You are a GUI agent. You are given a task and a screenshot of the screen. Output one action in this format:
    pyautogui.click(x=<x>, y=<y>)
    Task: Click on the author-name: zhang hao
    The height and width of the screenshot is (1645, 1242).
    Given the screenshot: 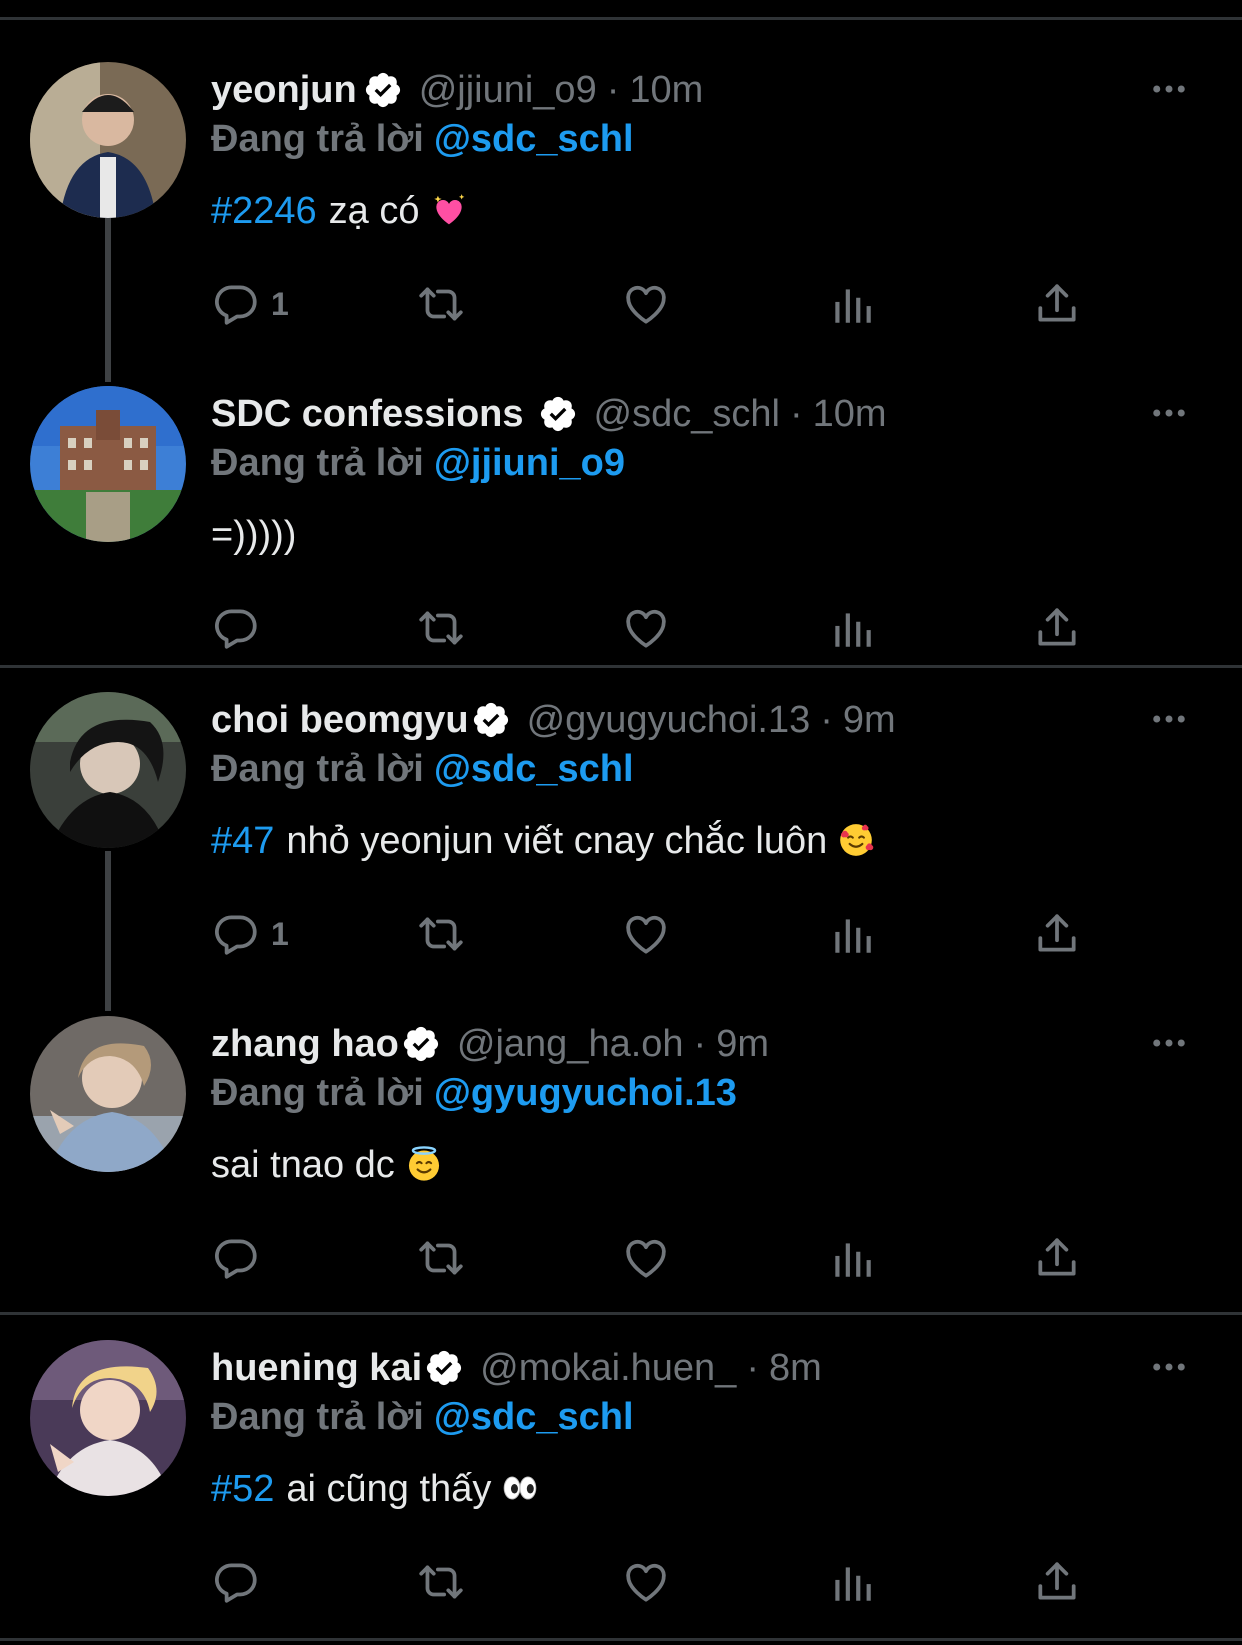 What is the action you would take?
    pyautogui.click(x=305, y=1044)
    